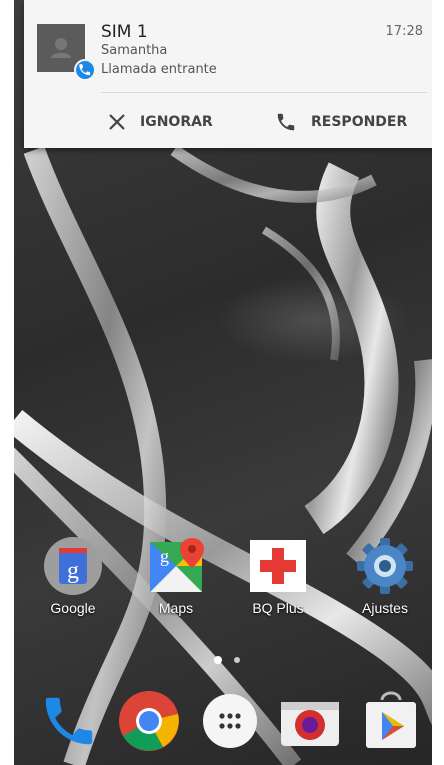 The image size is (444, 765). I want to click on divider, so click(264, 92).